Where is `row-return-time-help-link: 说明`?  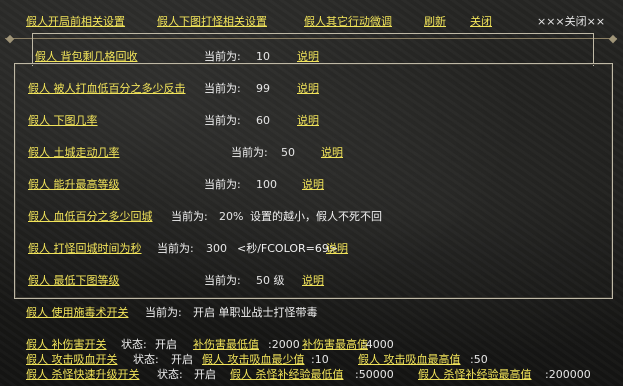
row-return-time-help-link: 说明 is located at coordinates (337, 249).